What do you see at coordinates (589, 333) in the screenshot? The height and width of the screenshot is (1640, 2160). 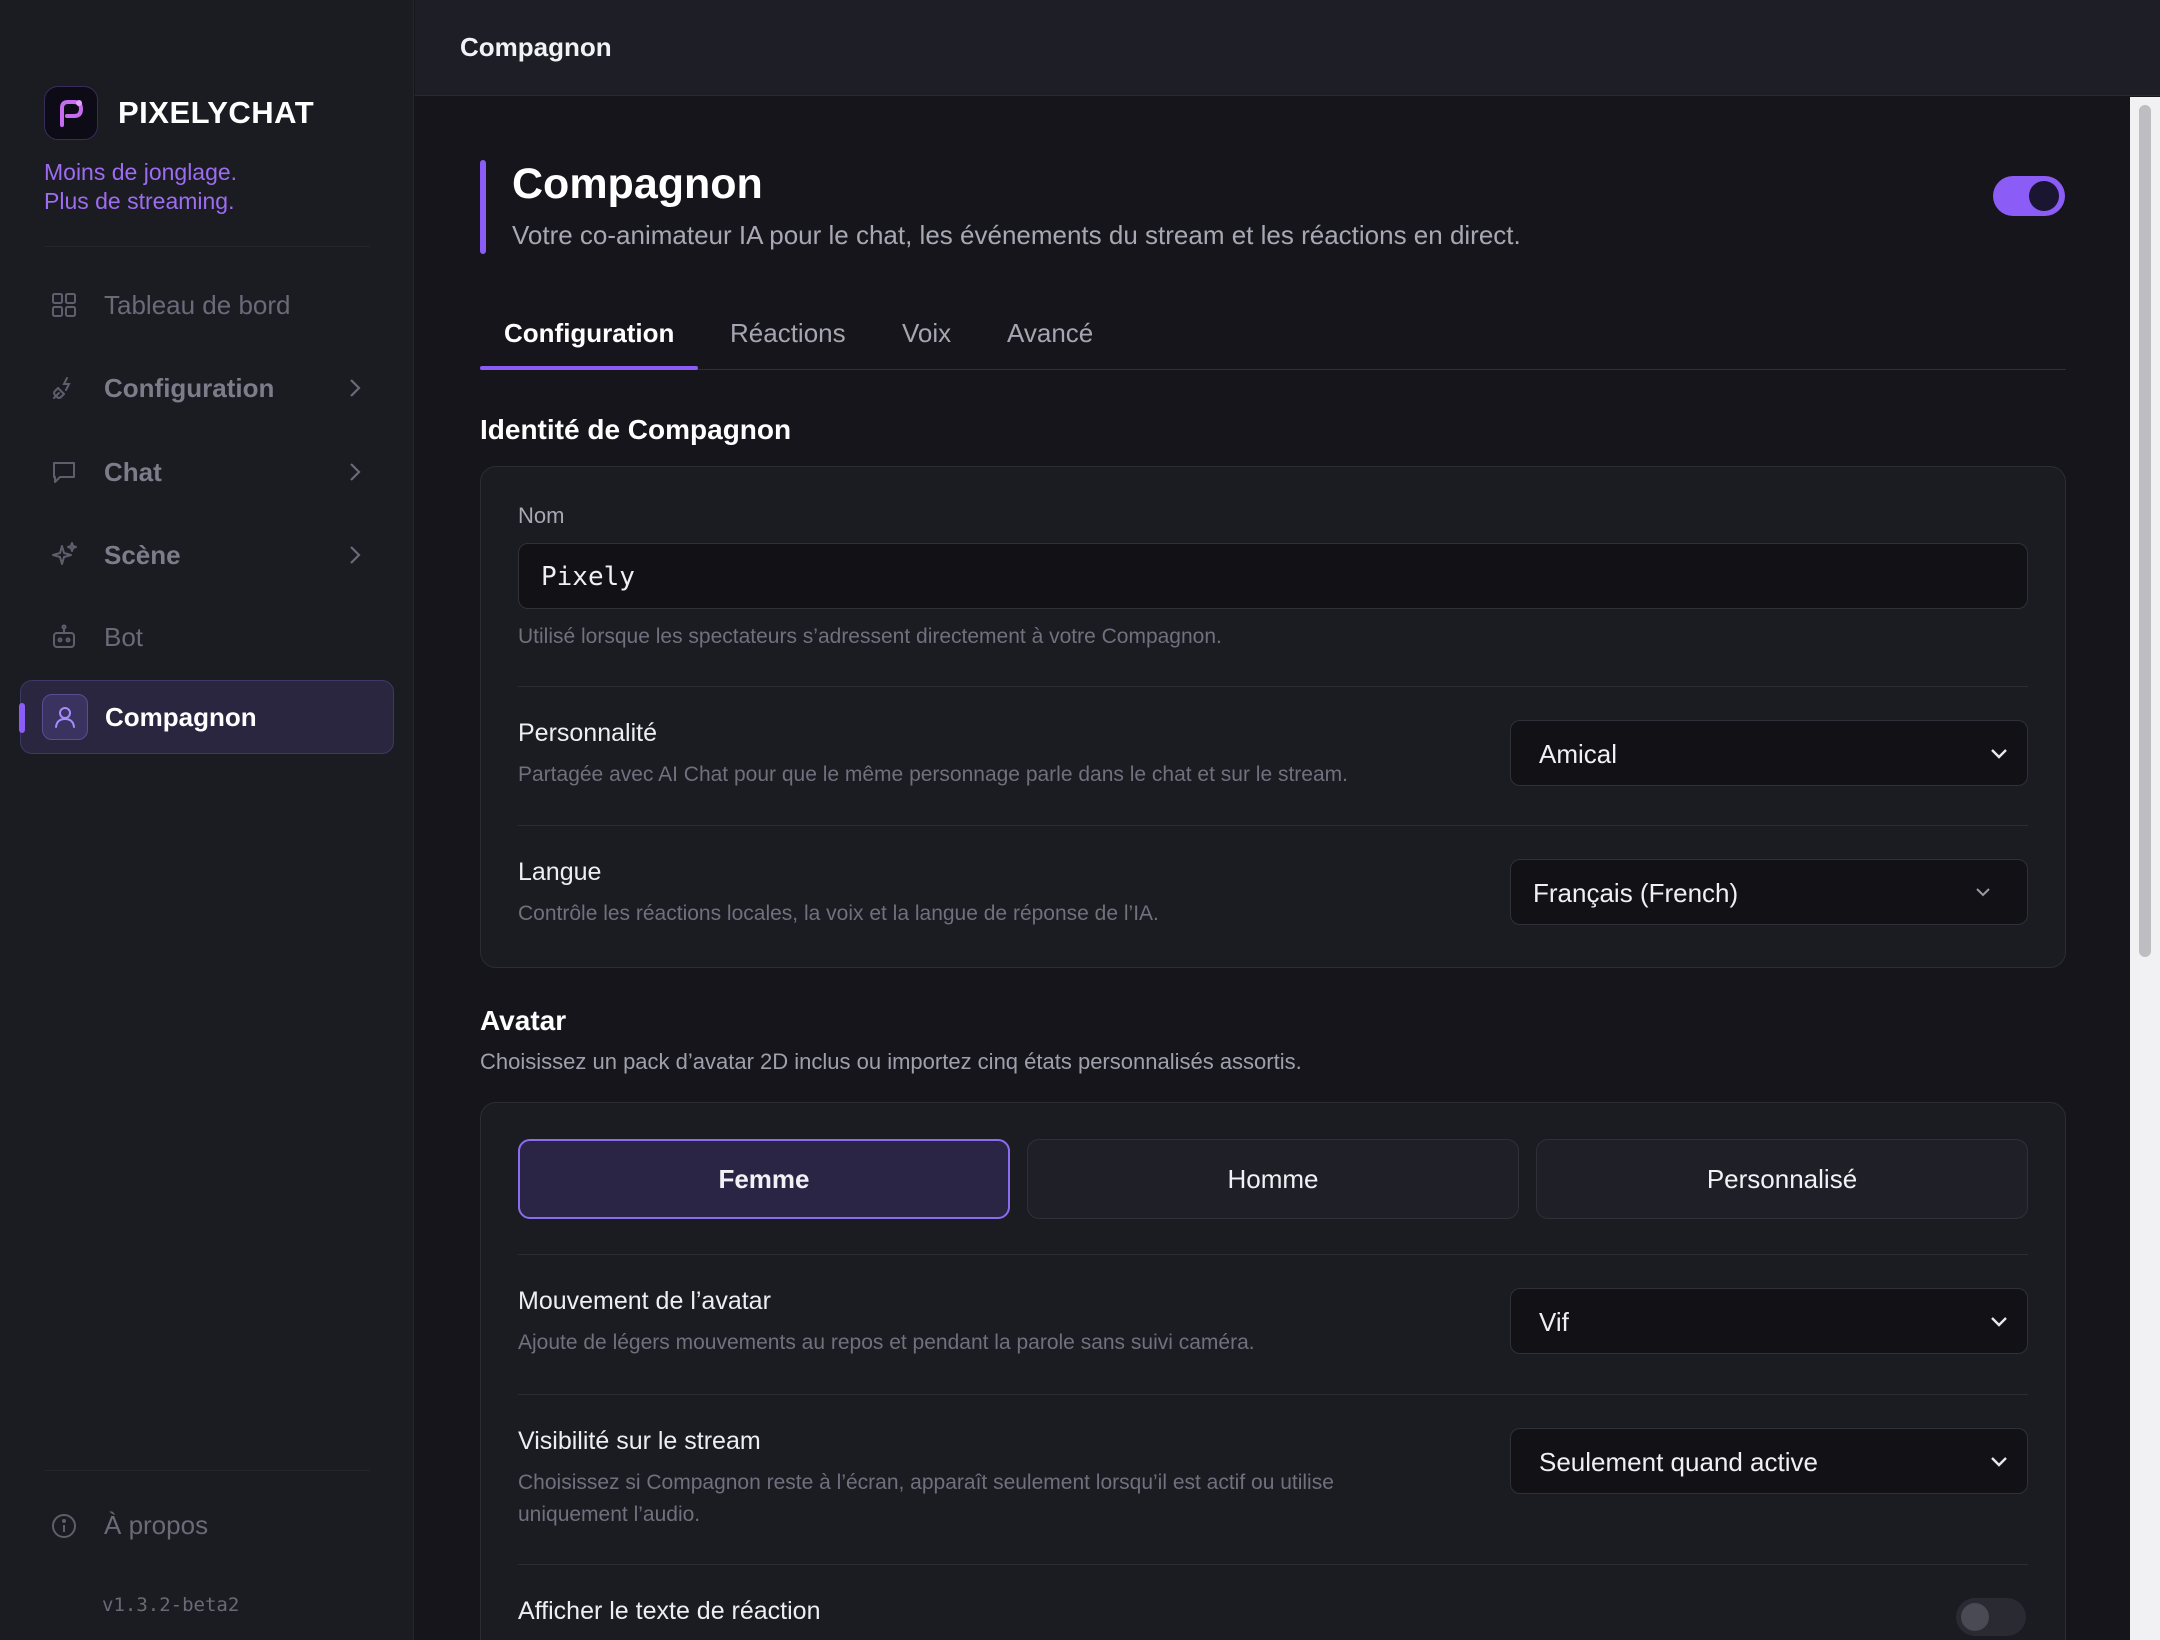 I see `tab-configuration: Configuration` at bounding box center [589, 333].